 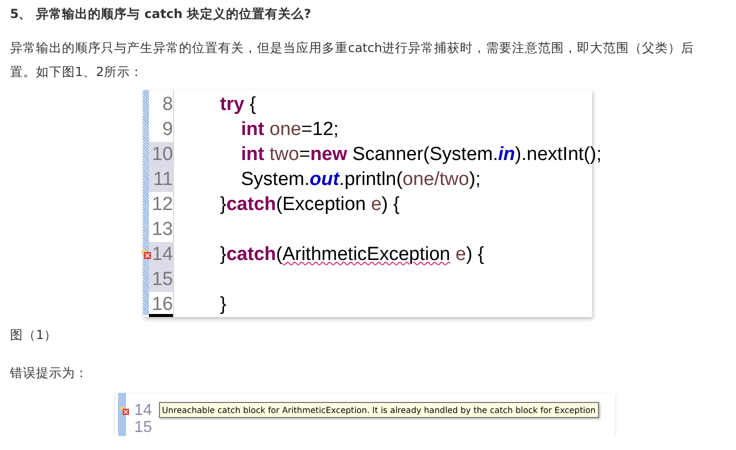 I want to click on line-number: 10, so click(x=162, y=155).